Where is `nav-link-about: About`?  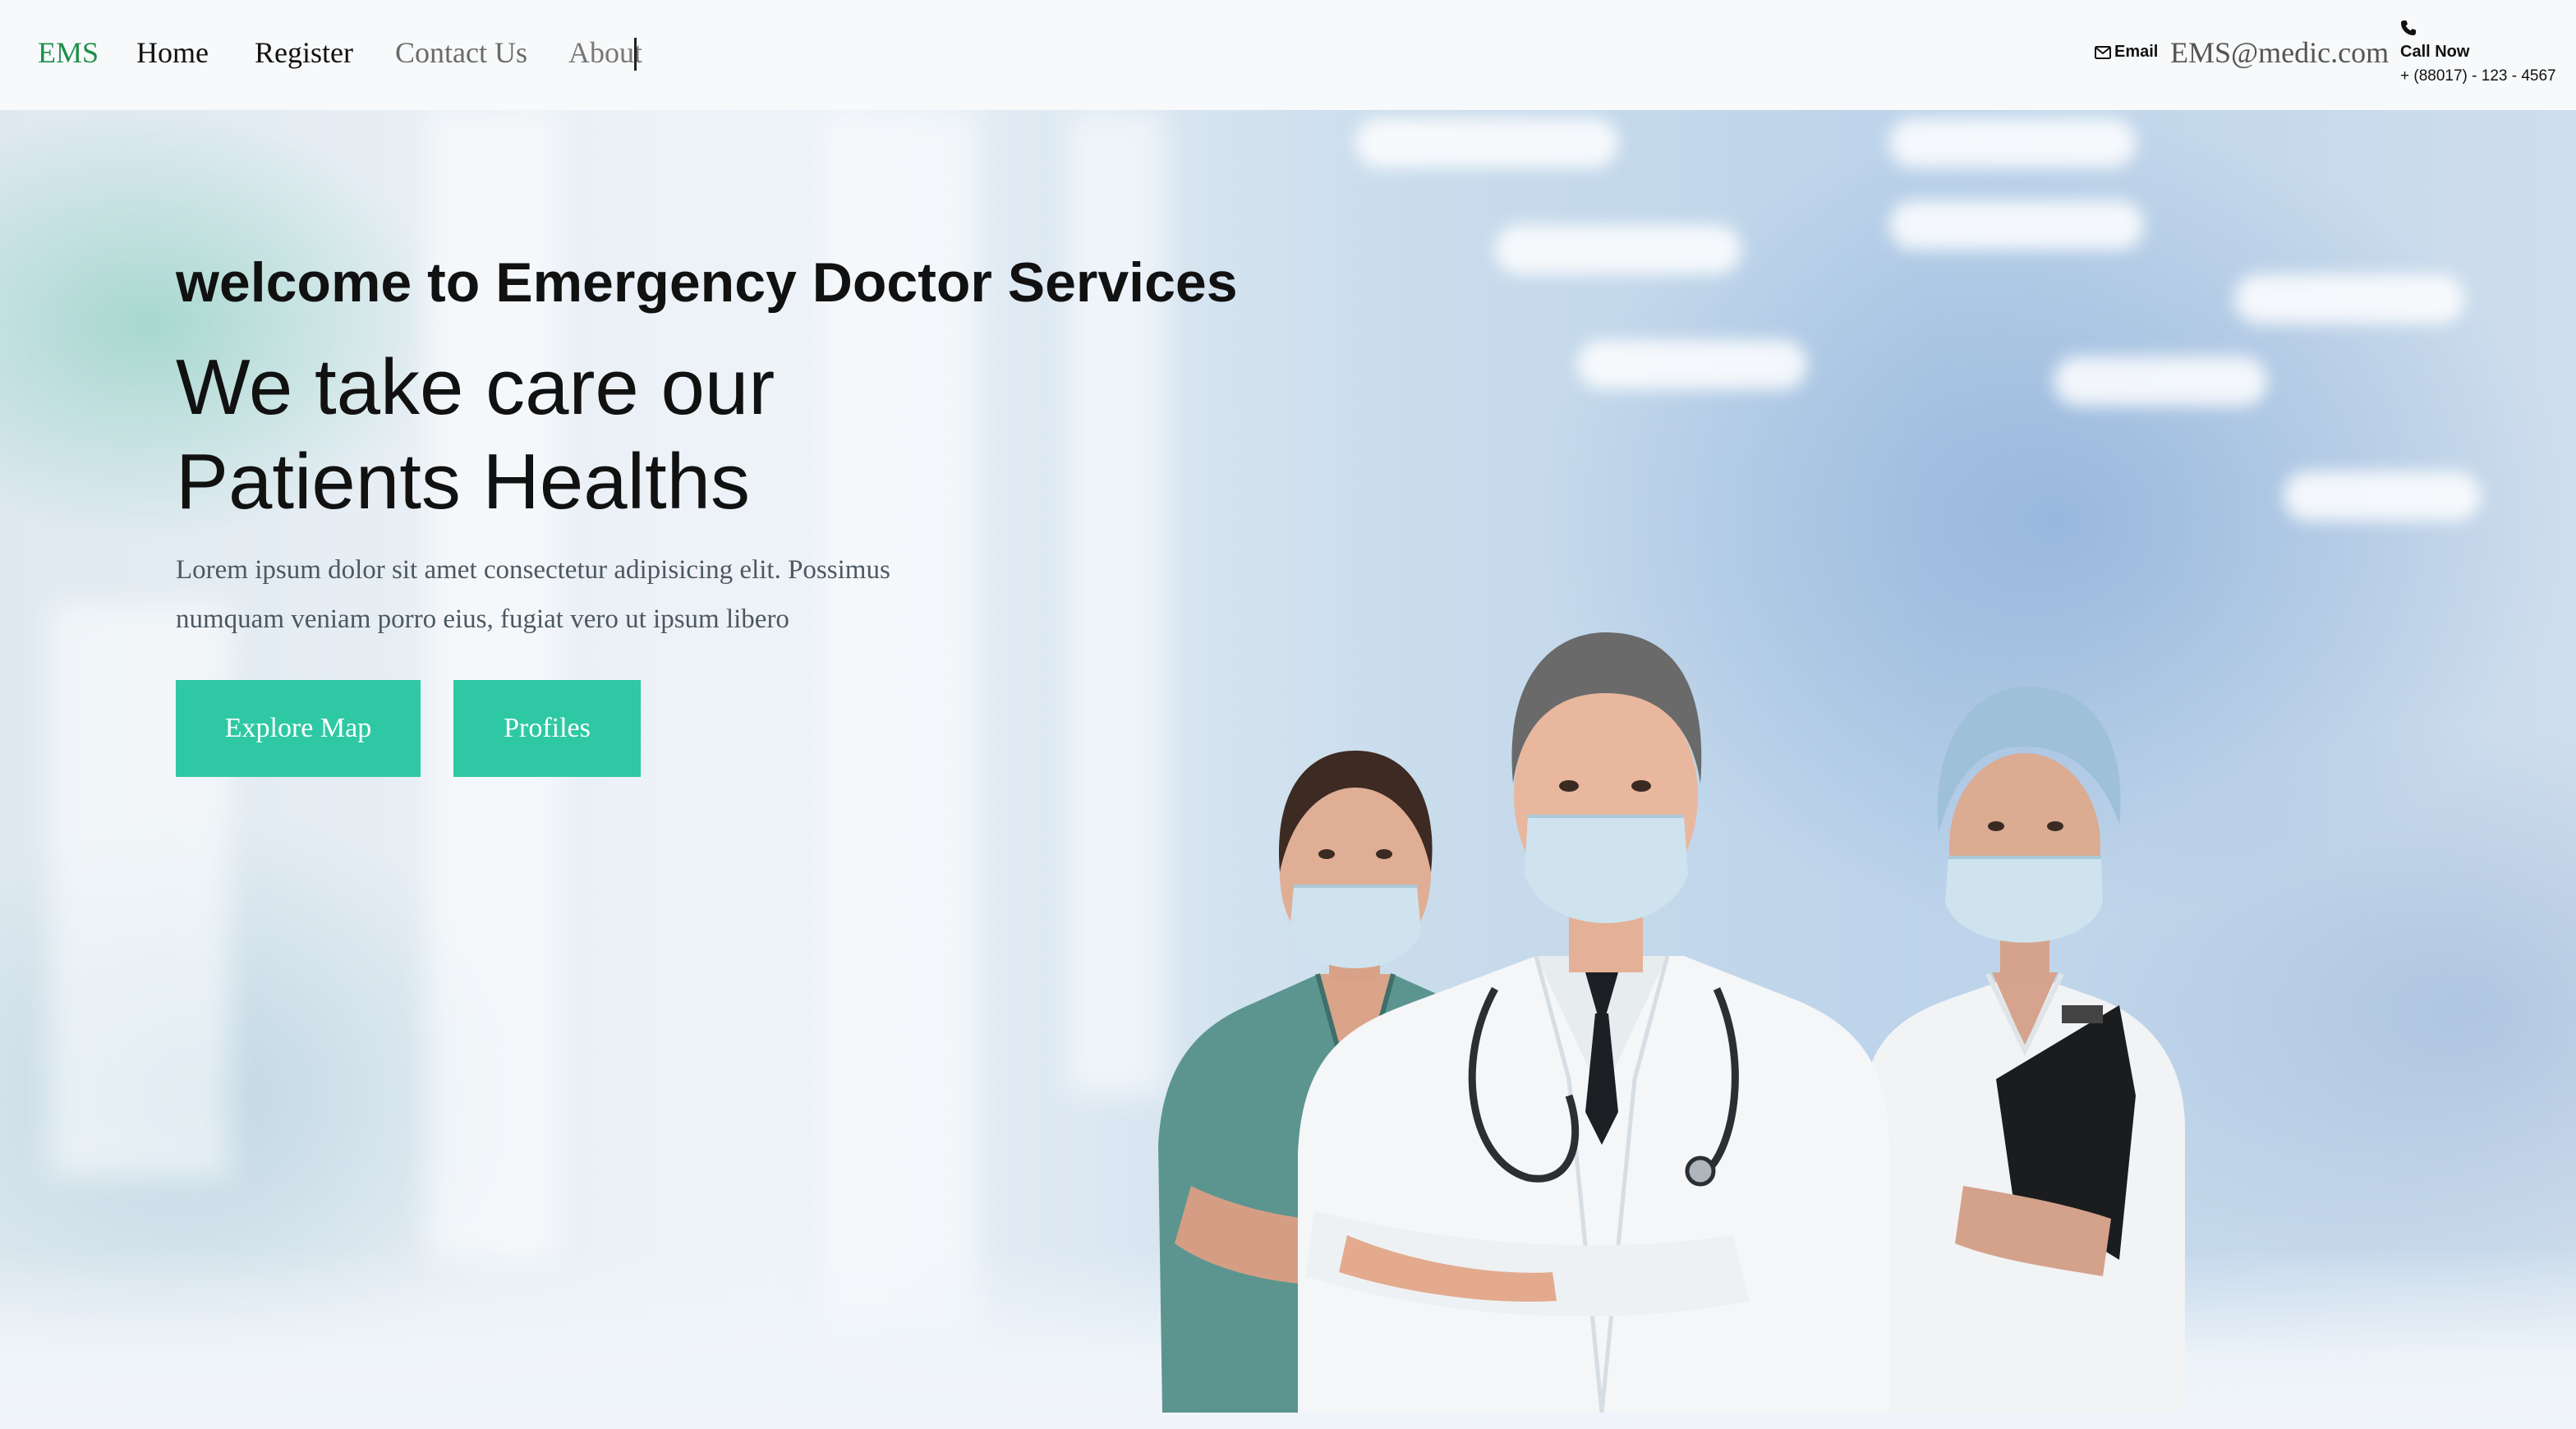 nav-link-about: About is located at coordinates (605, 52).